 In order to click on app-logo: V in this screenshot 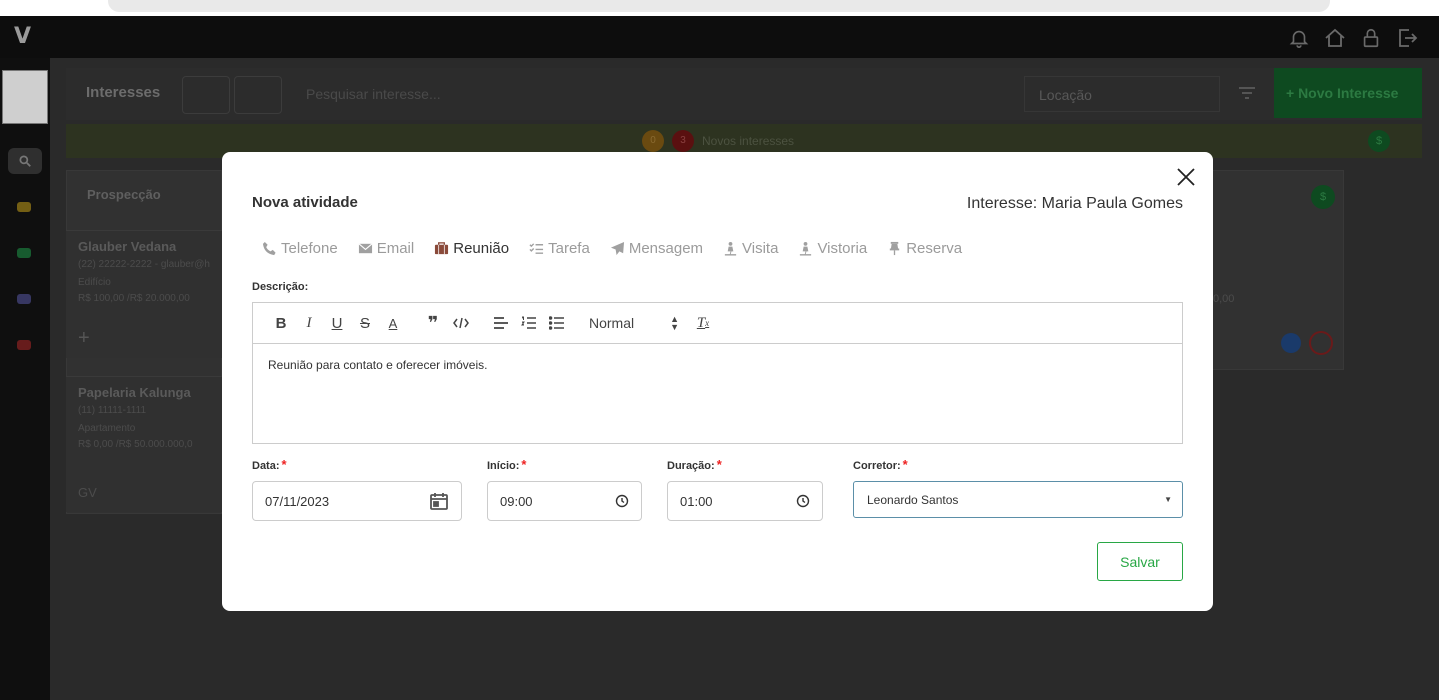, I will do `click(23, 36)`.